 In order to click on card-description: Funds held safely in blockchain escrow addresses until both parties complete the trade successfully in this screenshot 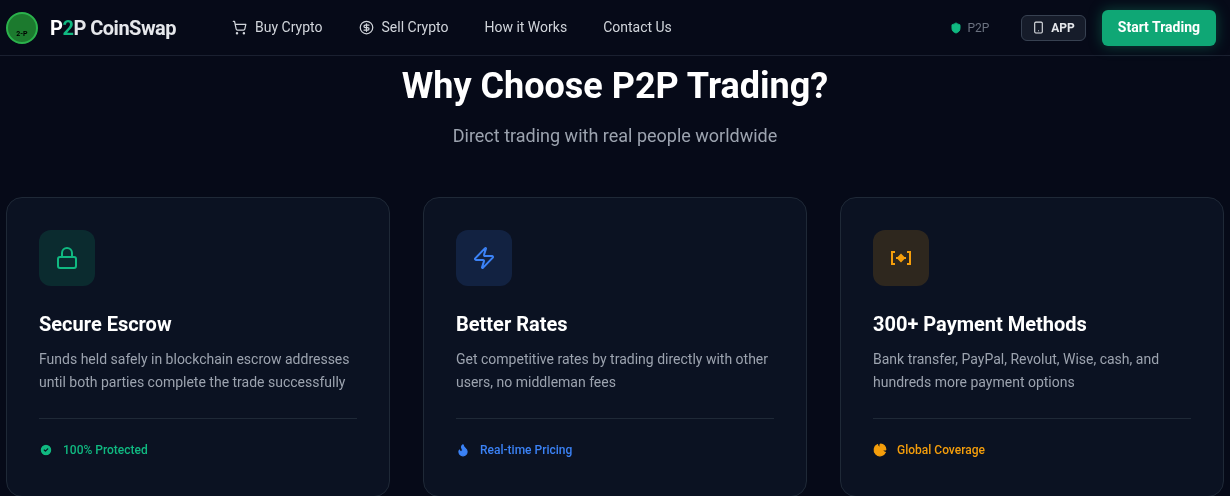, I will do `click(195, 371)`.